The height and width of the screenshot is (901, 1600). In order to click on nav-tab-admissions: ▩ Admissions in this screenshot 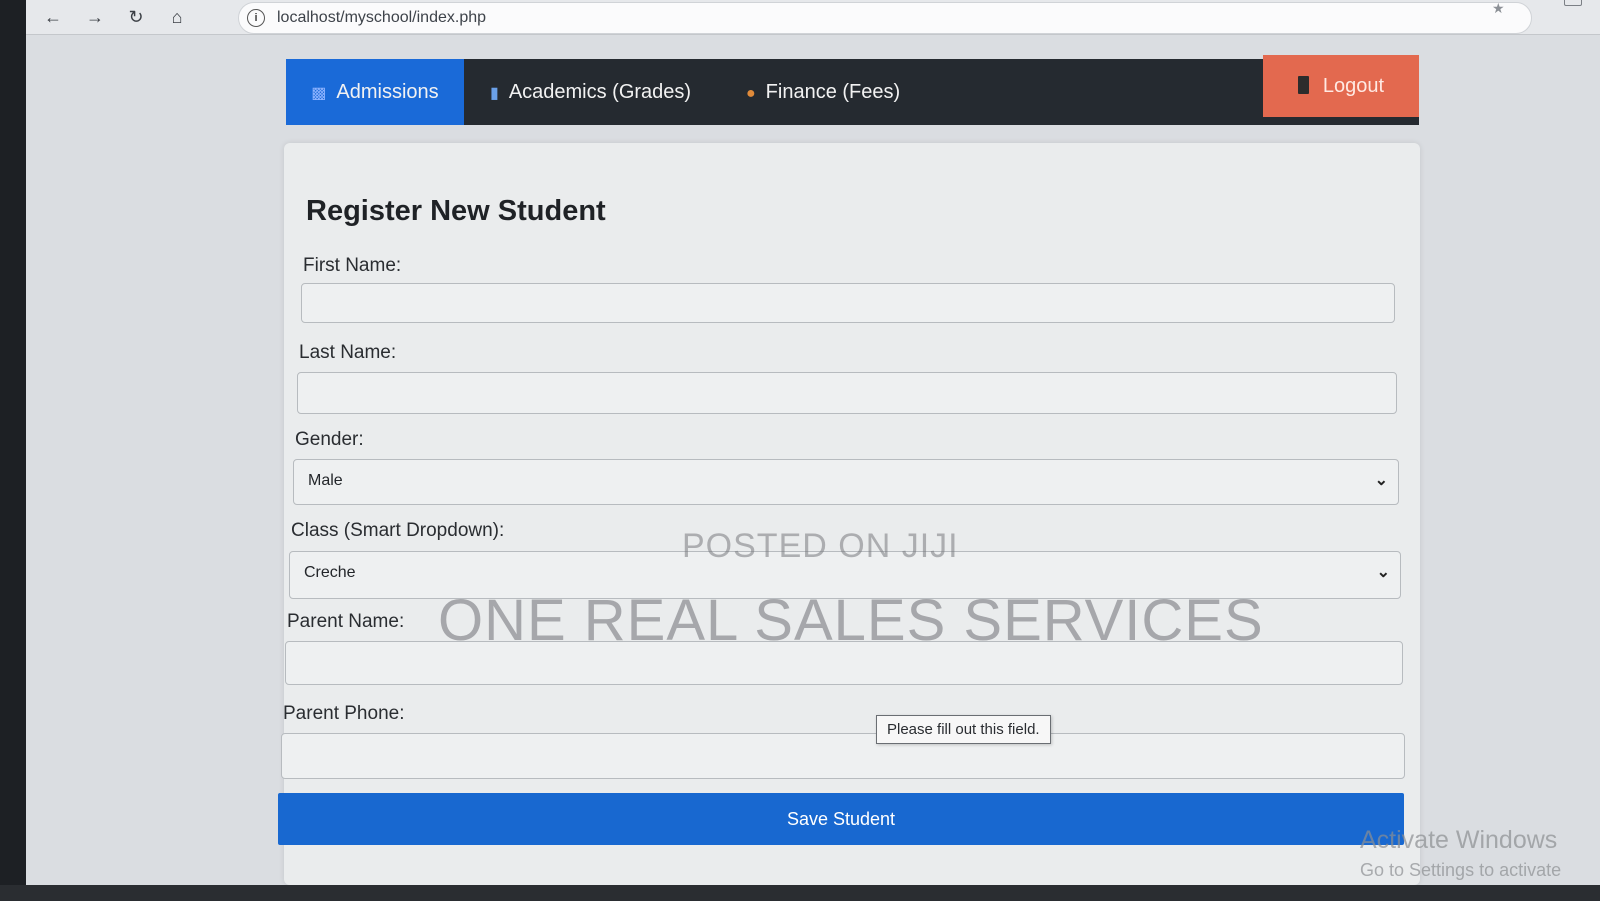, I will do `click(375, 92)`.